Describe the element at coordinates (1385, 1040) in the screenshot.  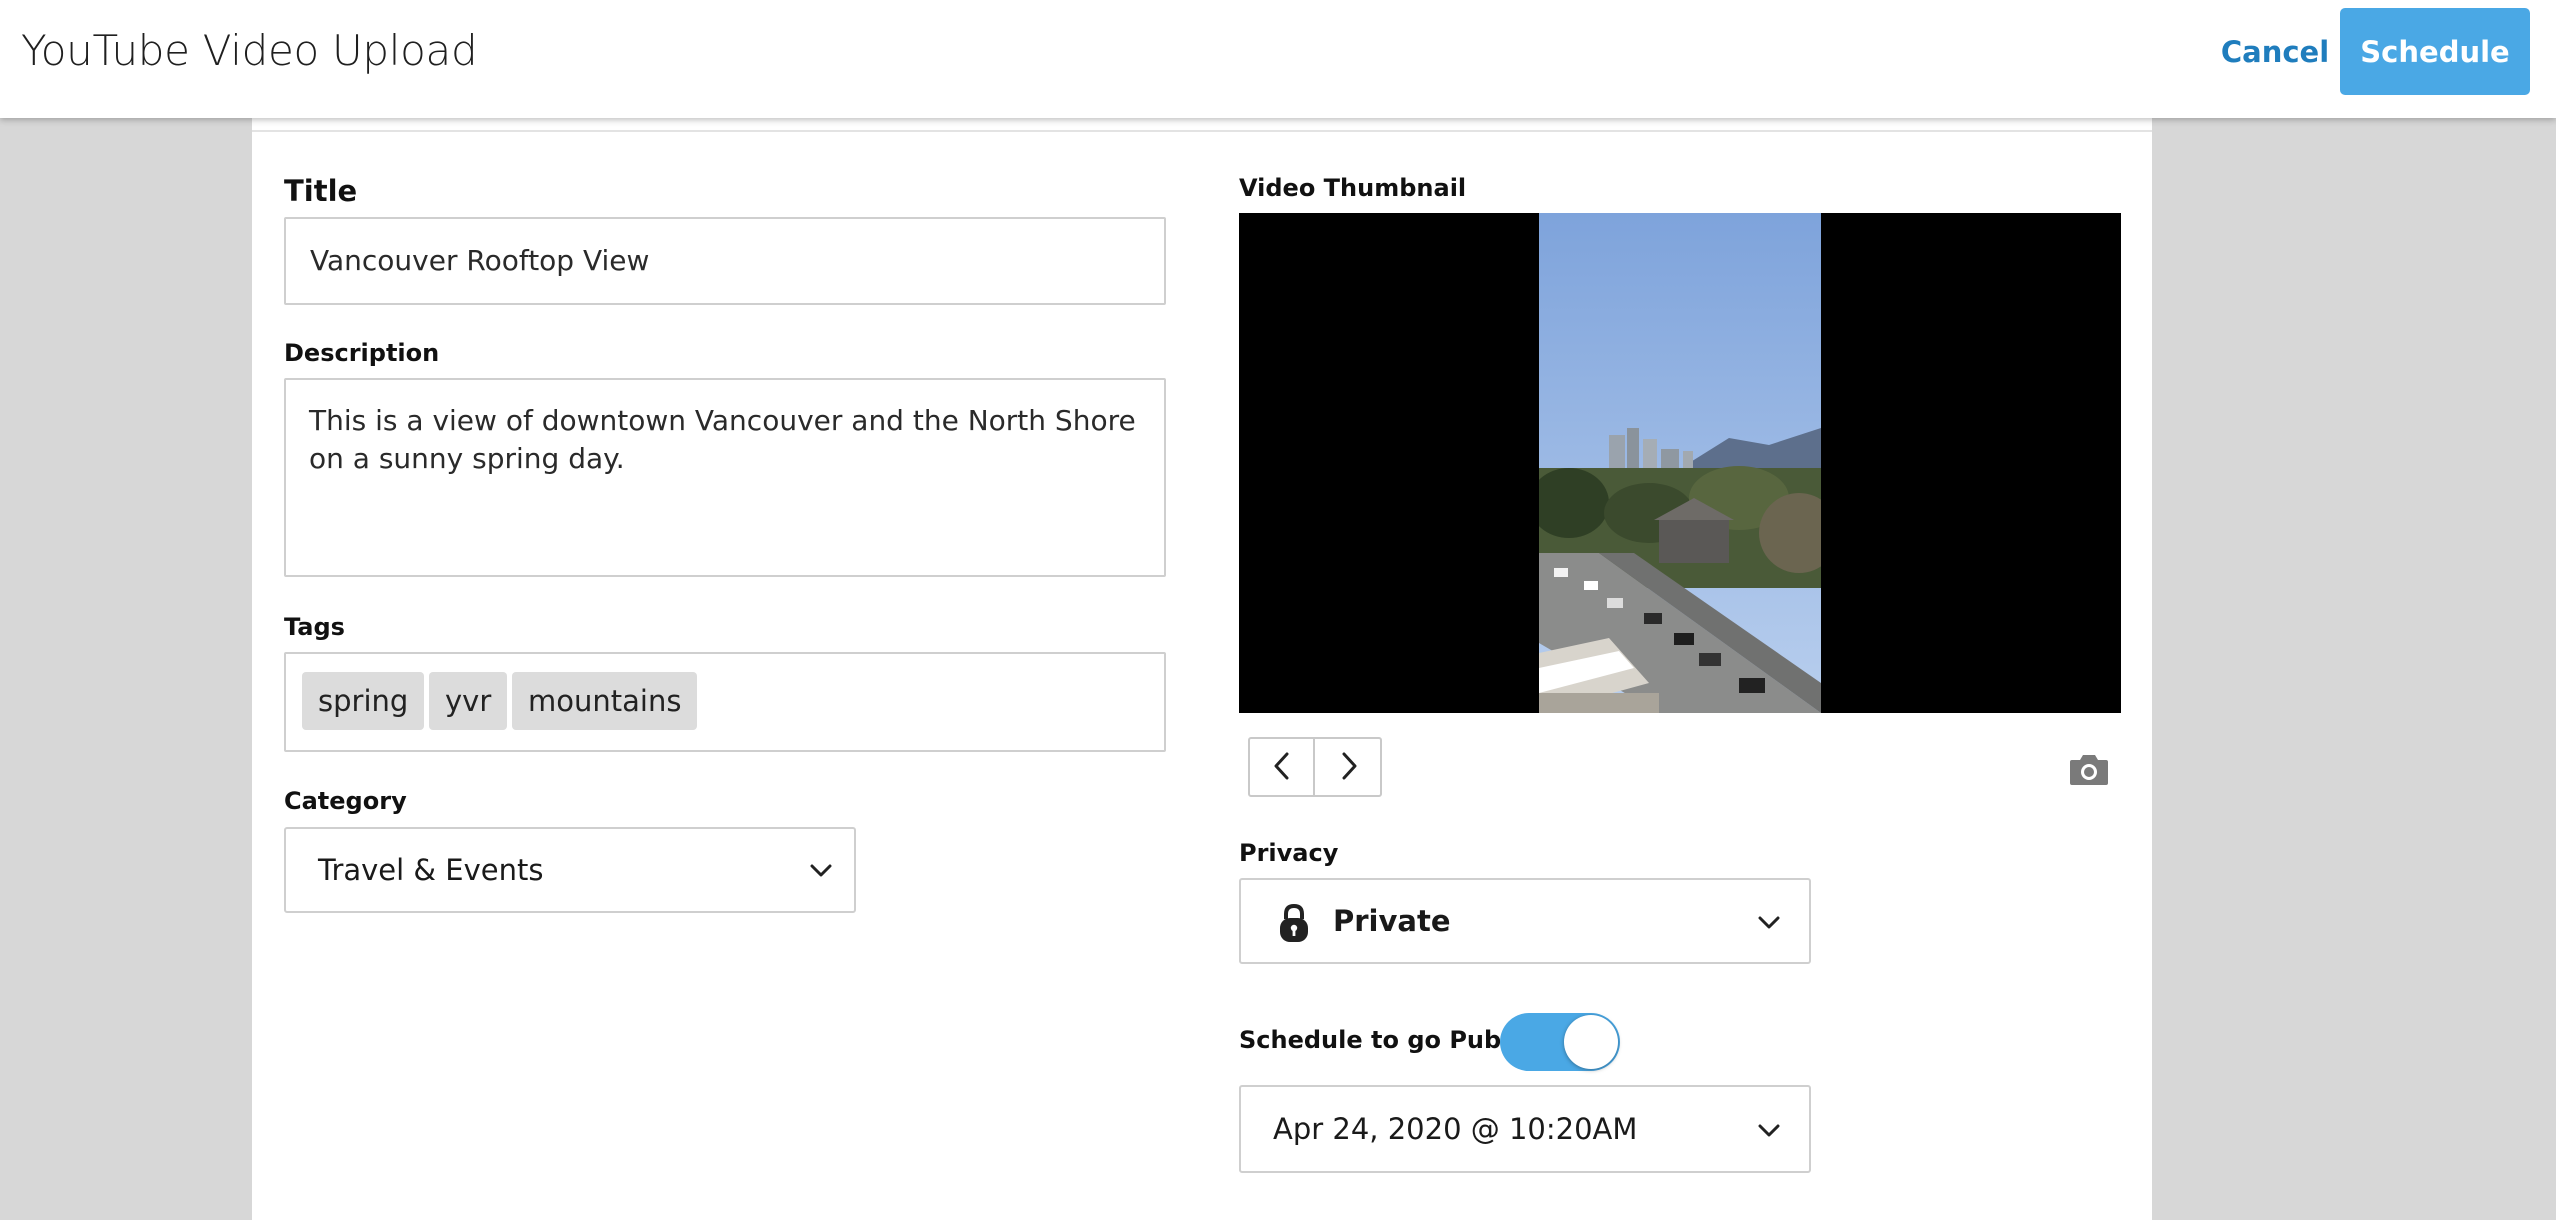
I see `schedule-public-label: Schedule to go Public` at that location.